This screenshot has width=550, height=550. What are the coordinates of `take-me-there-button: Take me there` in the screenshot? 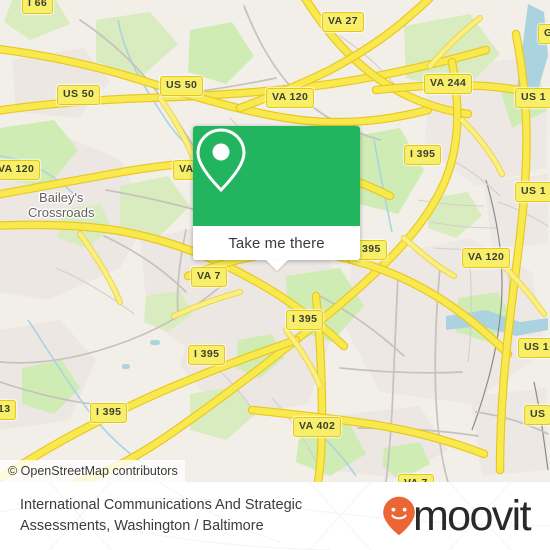 It's located at (276, 243).